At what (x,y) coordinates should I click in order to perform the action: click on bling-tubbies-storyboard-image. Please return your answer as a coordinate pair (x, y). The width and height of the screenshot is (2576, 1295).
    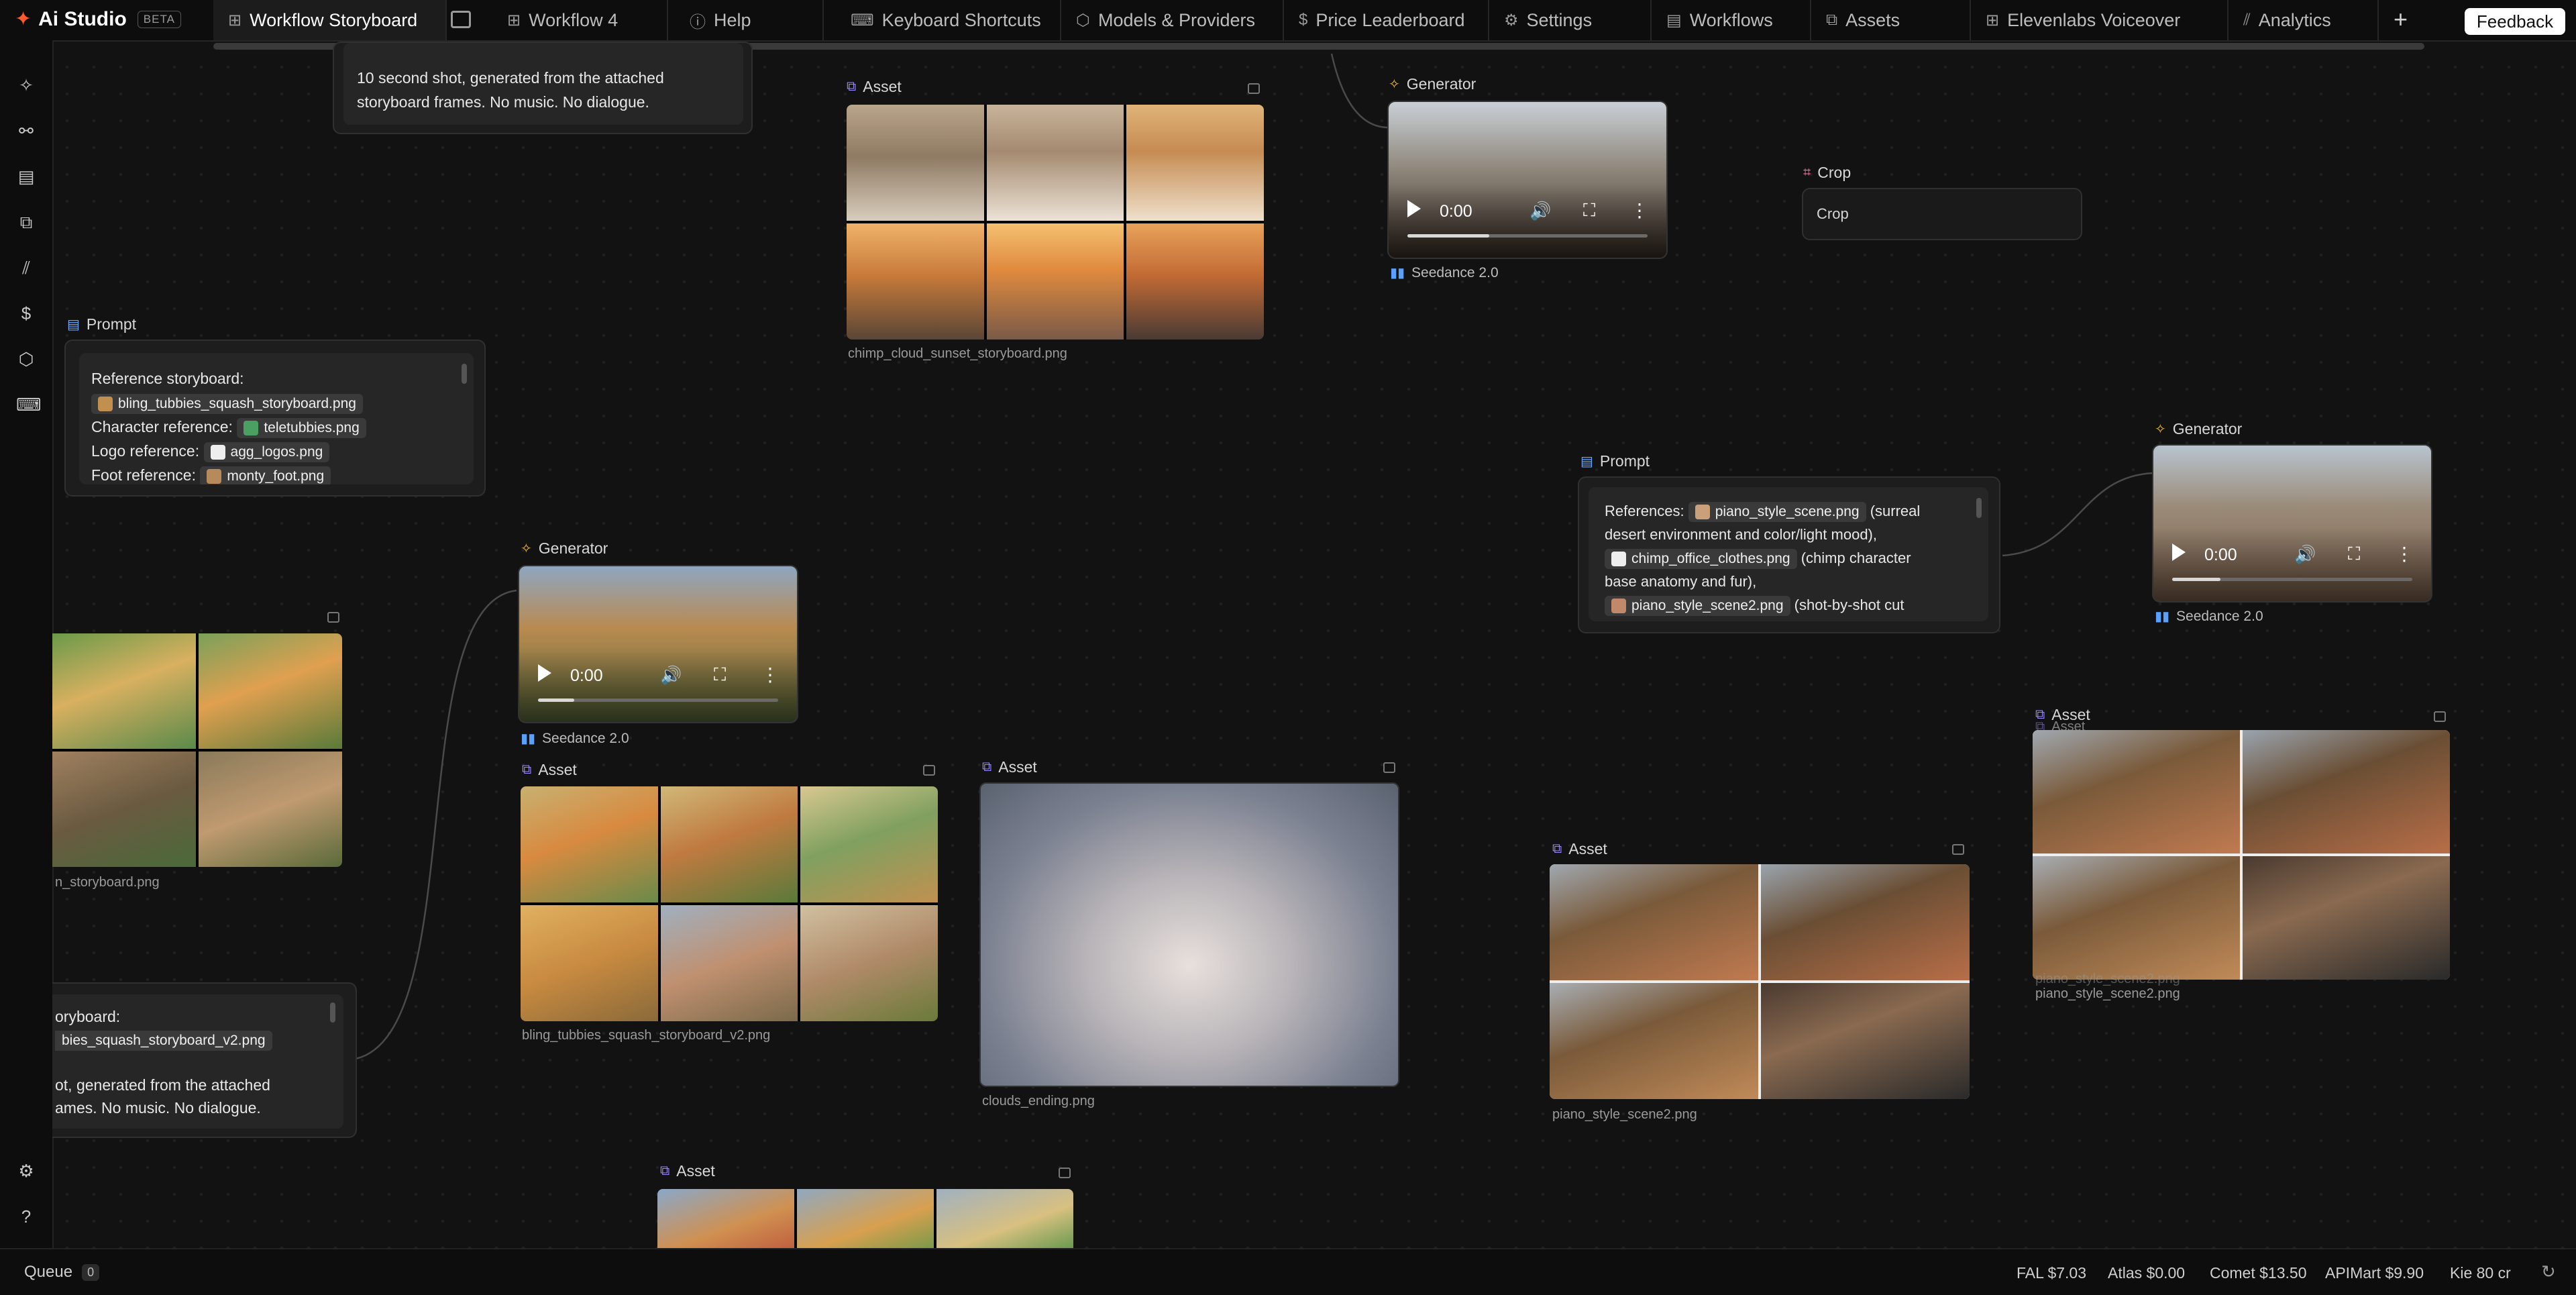
    Looking at the image, I should click on (729, 903).